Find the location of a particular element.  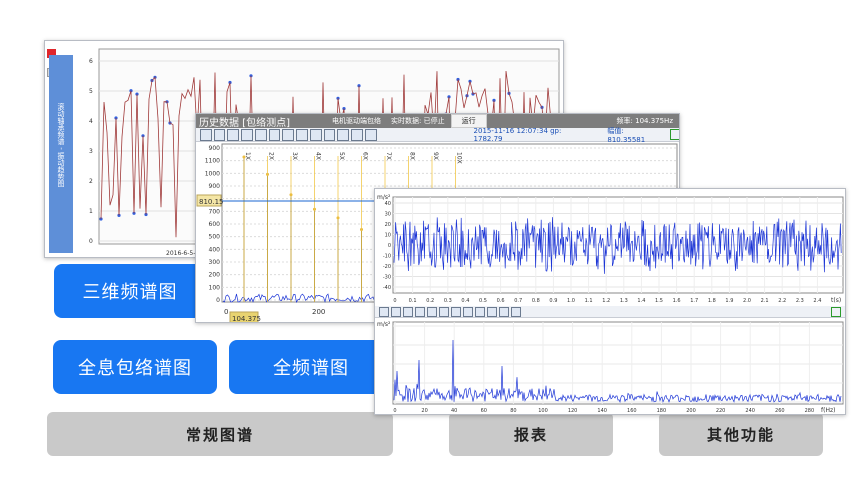

trend-y-tick: 1 is located at coordinates (91, 211).